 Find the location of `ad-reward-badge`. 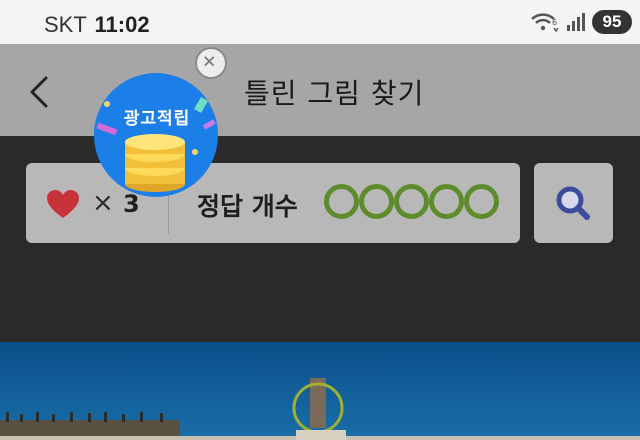

ad-reward-badge is located at coordinates (156, 135).